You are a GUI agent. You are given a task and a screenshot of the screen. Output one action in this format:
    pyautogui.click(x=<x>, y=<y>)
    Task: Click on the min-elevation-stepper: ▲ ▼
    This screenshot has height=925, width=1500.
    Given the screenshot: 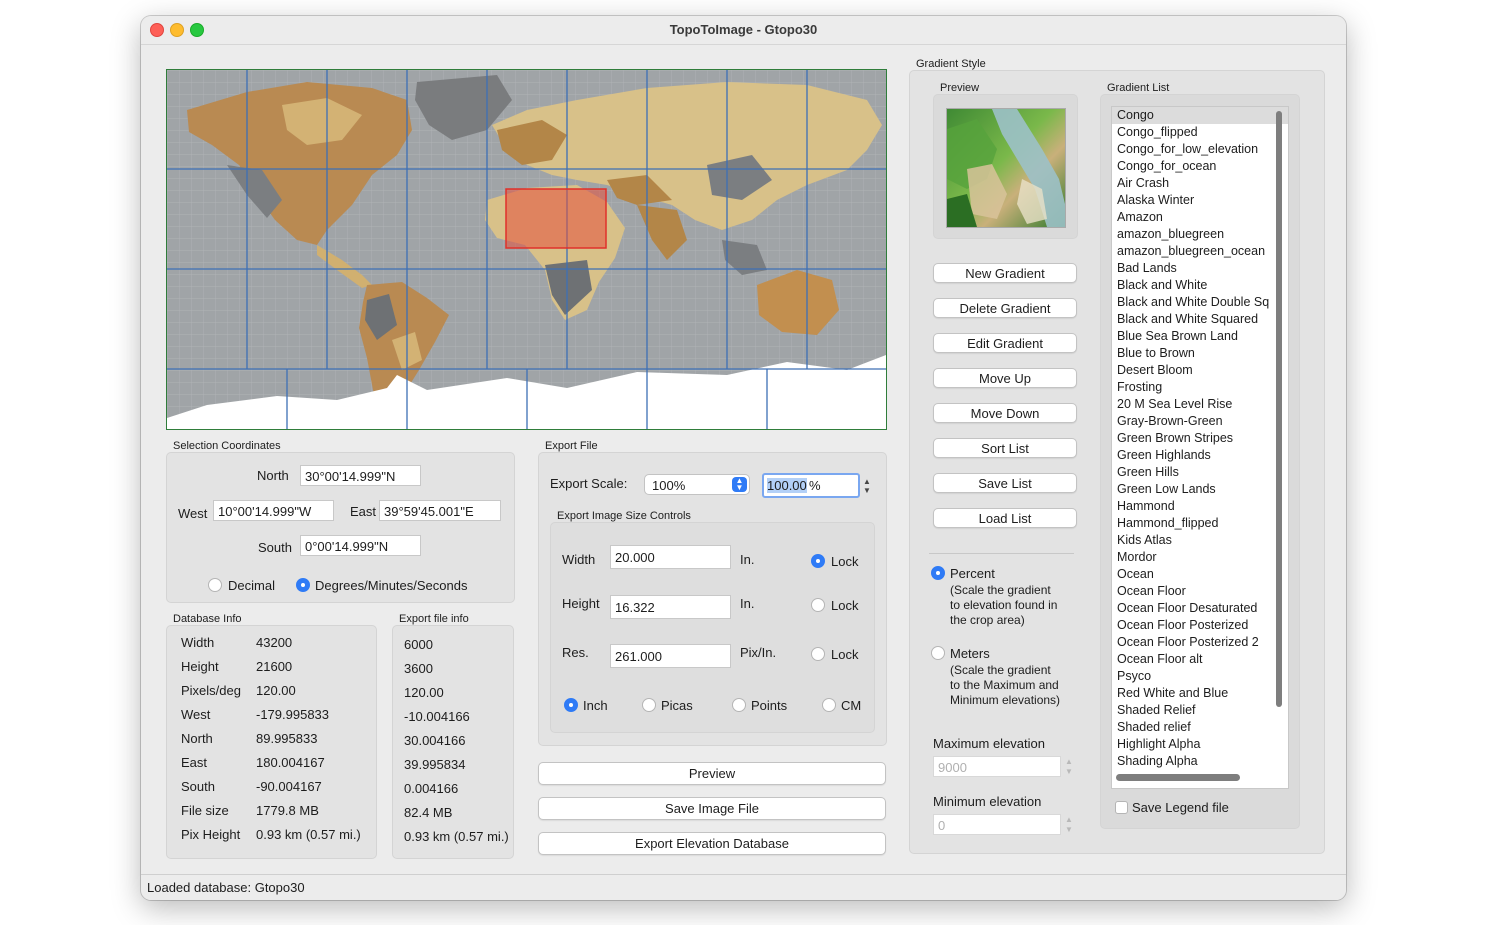 What is the action you would take?
    pyautogui.click(x=1069, y=825)
    